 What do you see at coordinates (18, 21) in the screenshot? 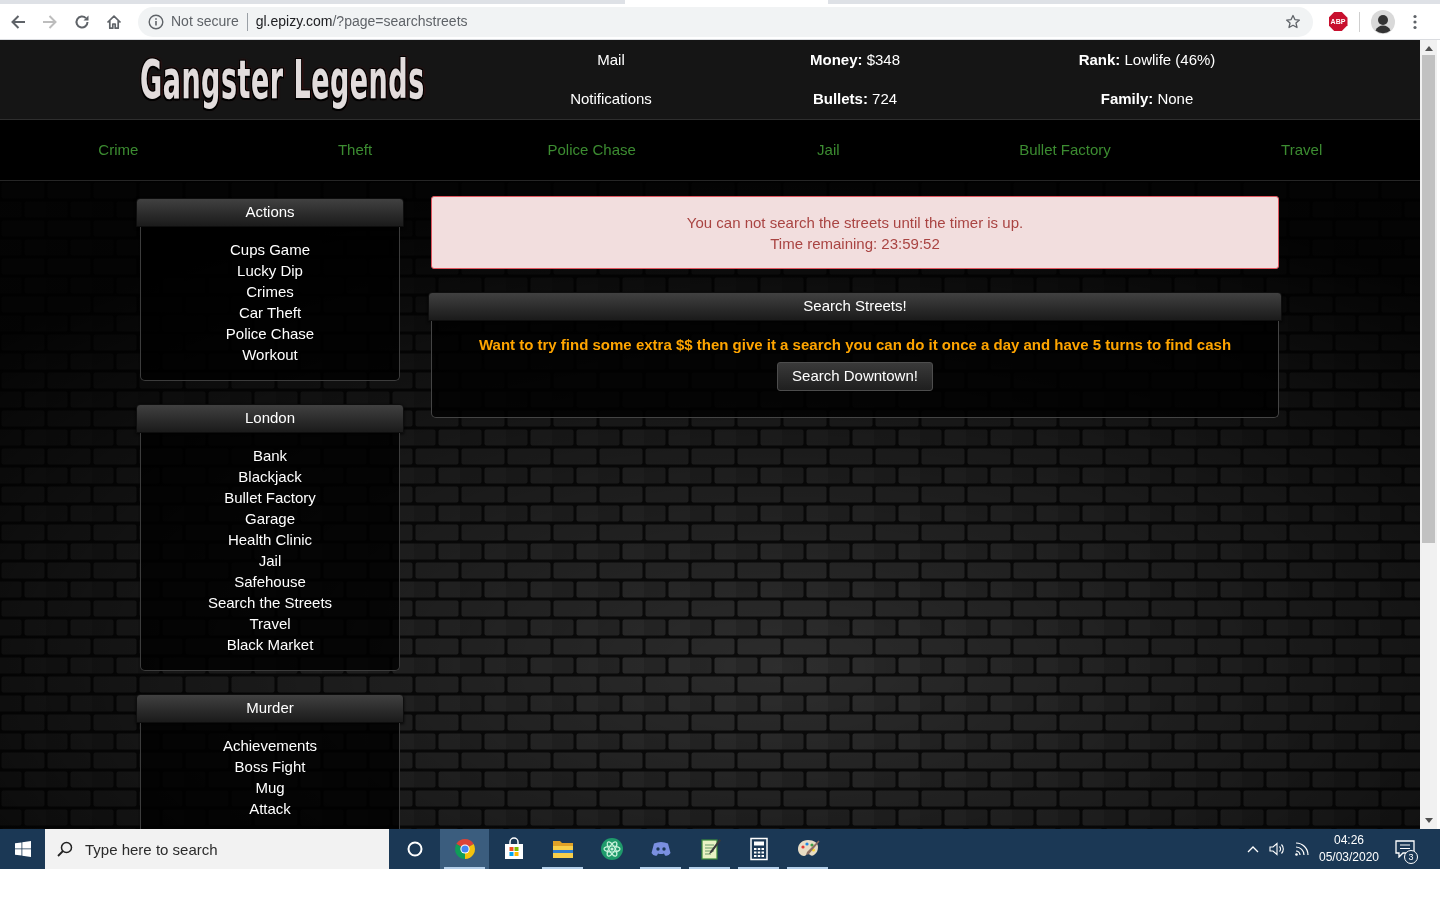
I see `back-arrow-icon` at bounding box center [18, 21].